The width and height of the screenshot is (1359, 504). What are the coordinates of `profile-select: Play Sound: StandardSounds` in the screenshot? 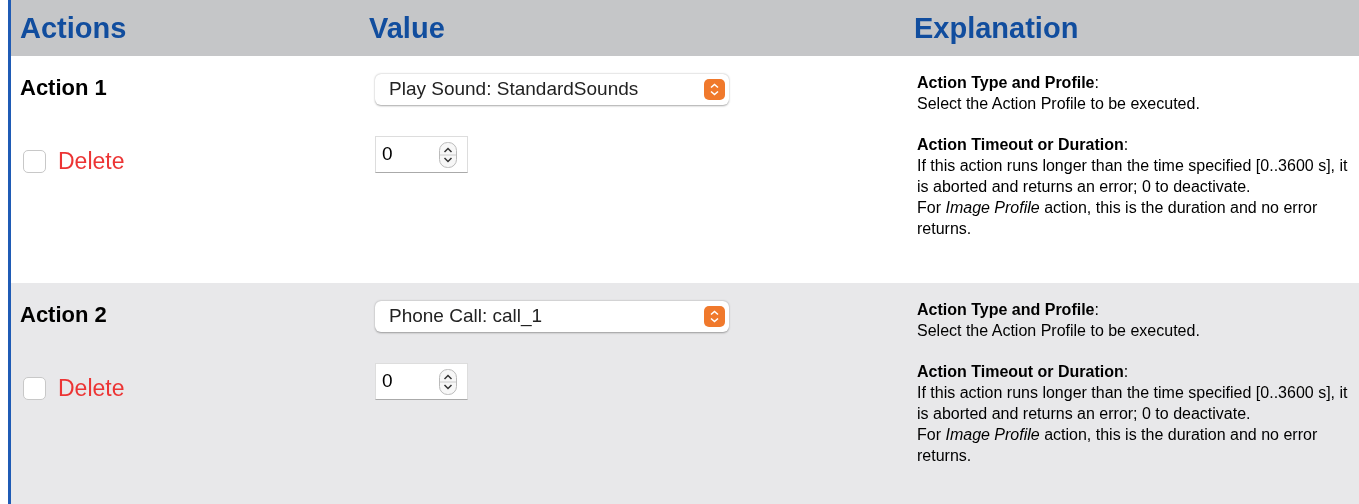 It's located at (552, 89).